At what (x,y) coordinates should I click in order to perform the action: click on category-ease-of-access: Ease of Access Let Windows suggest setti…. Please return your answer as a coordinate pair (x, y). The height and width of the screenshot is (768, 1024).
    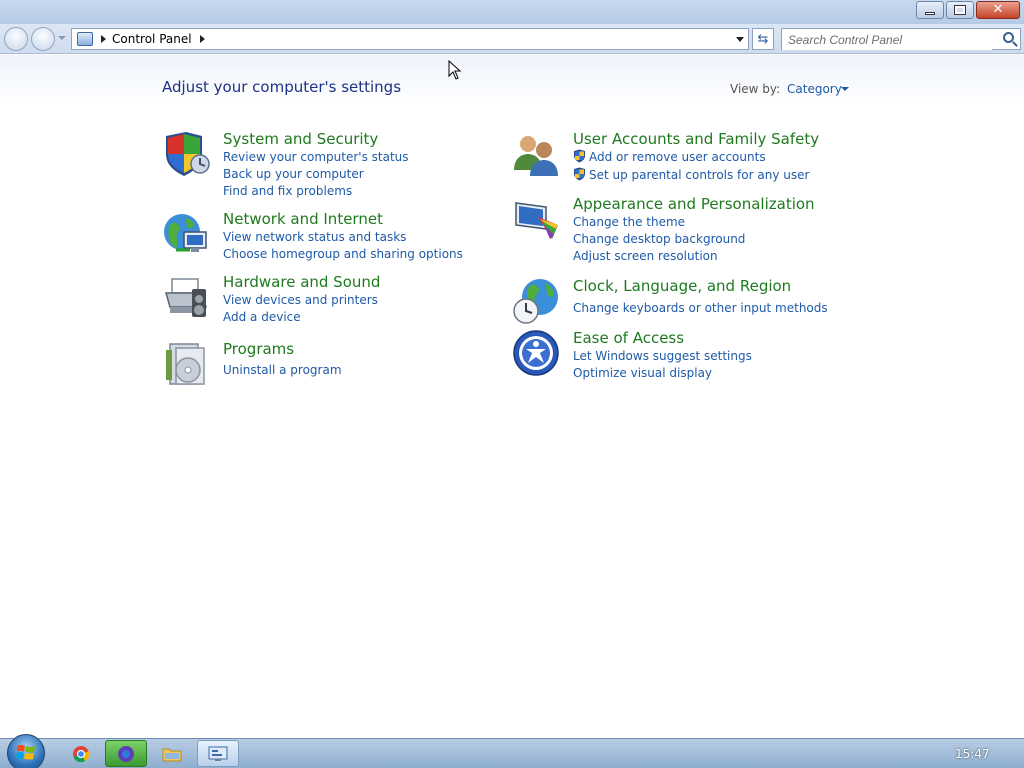
    Looking at the image, I should click on (682, 359).